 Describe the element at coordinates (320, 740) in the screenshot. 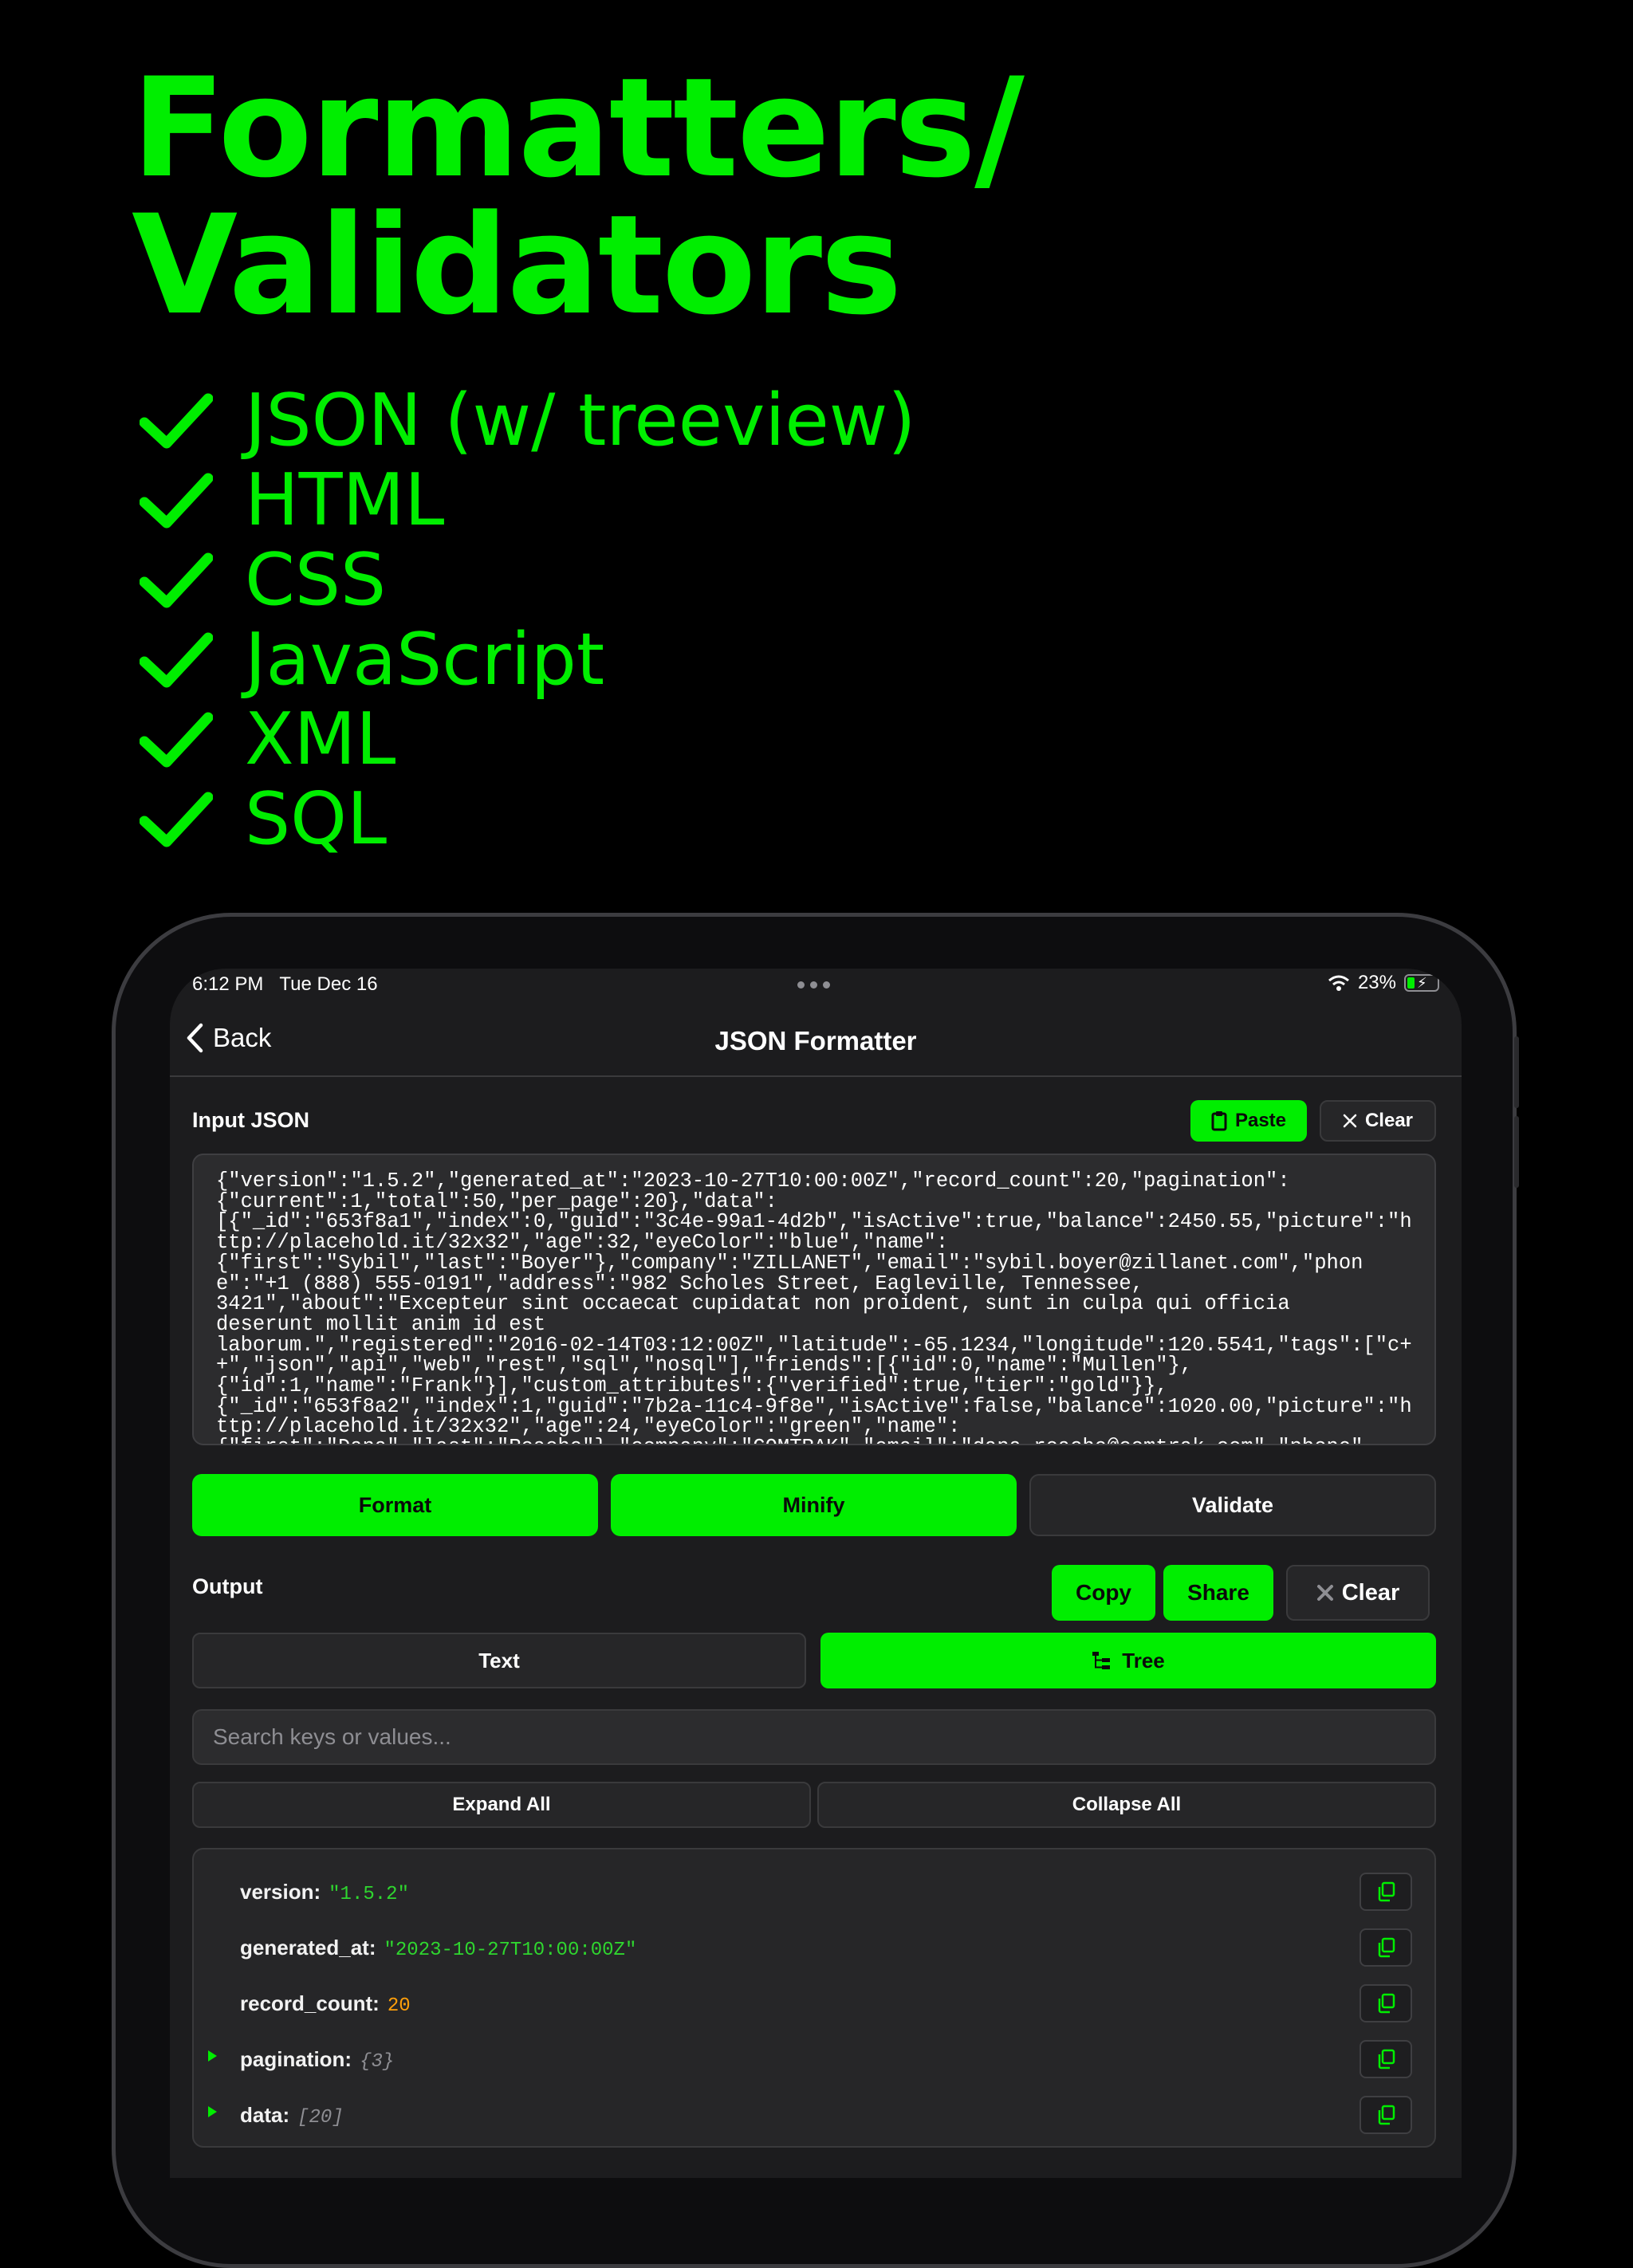

I see `feature-label: XML` at that location.